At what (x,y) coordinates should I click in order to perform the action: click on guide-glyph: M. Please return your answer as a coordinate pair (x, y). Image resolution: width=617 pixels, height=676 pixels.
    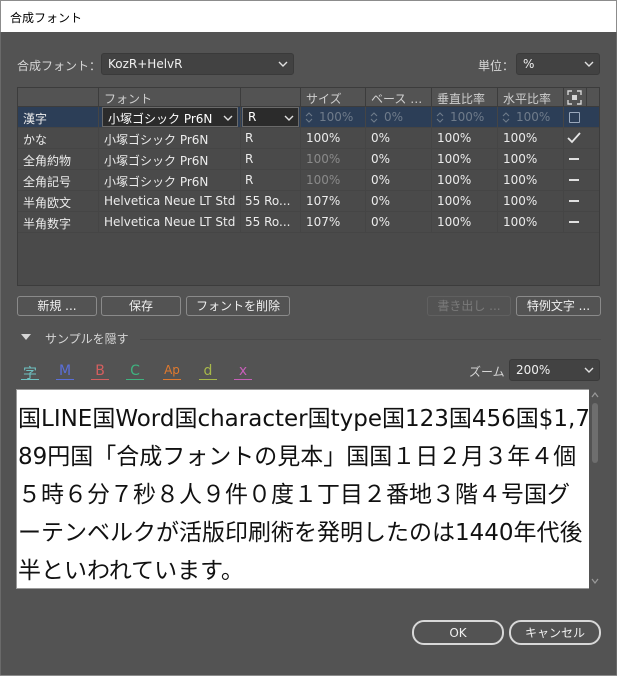
    Looking at the image, I should click on (65, 371).